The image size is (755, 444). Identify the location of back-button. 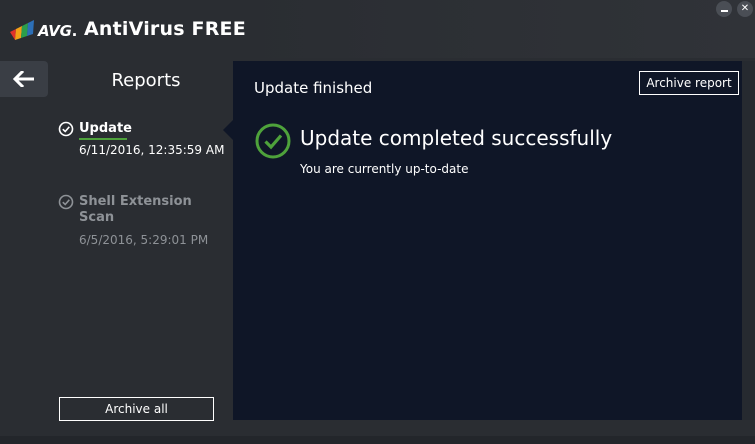
(24, 79).